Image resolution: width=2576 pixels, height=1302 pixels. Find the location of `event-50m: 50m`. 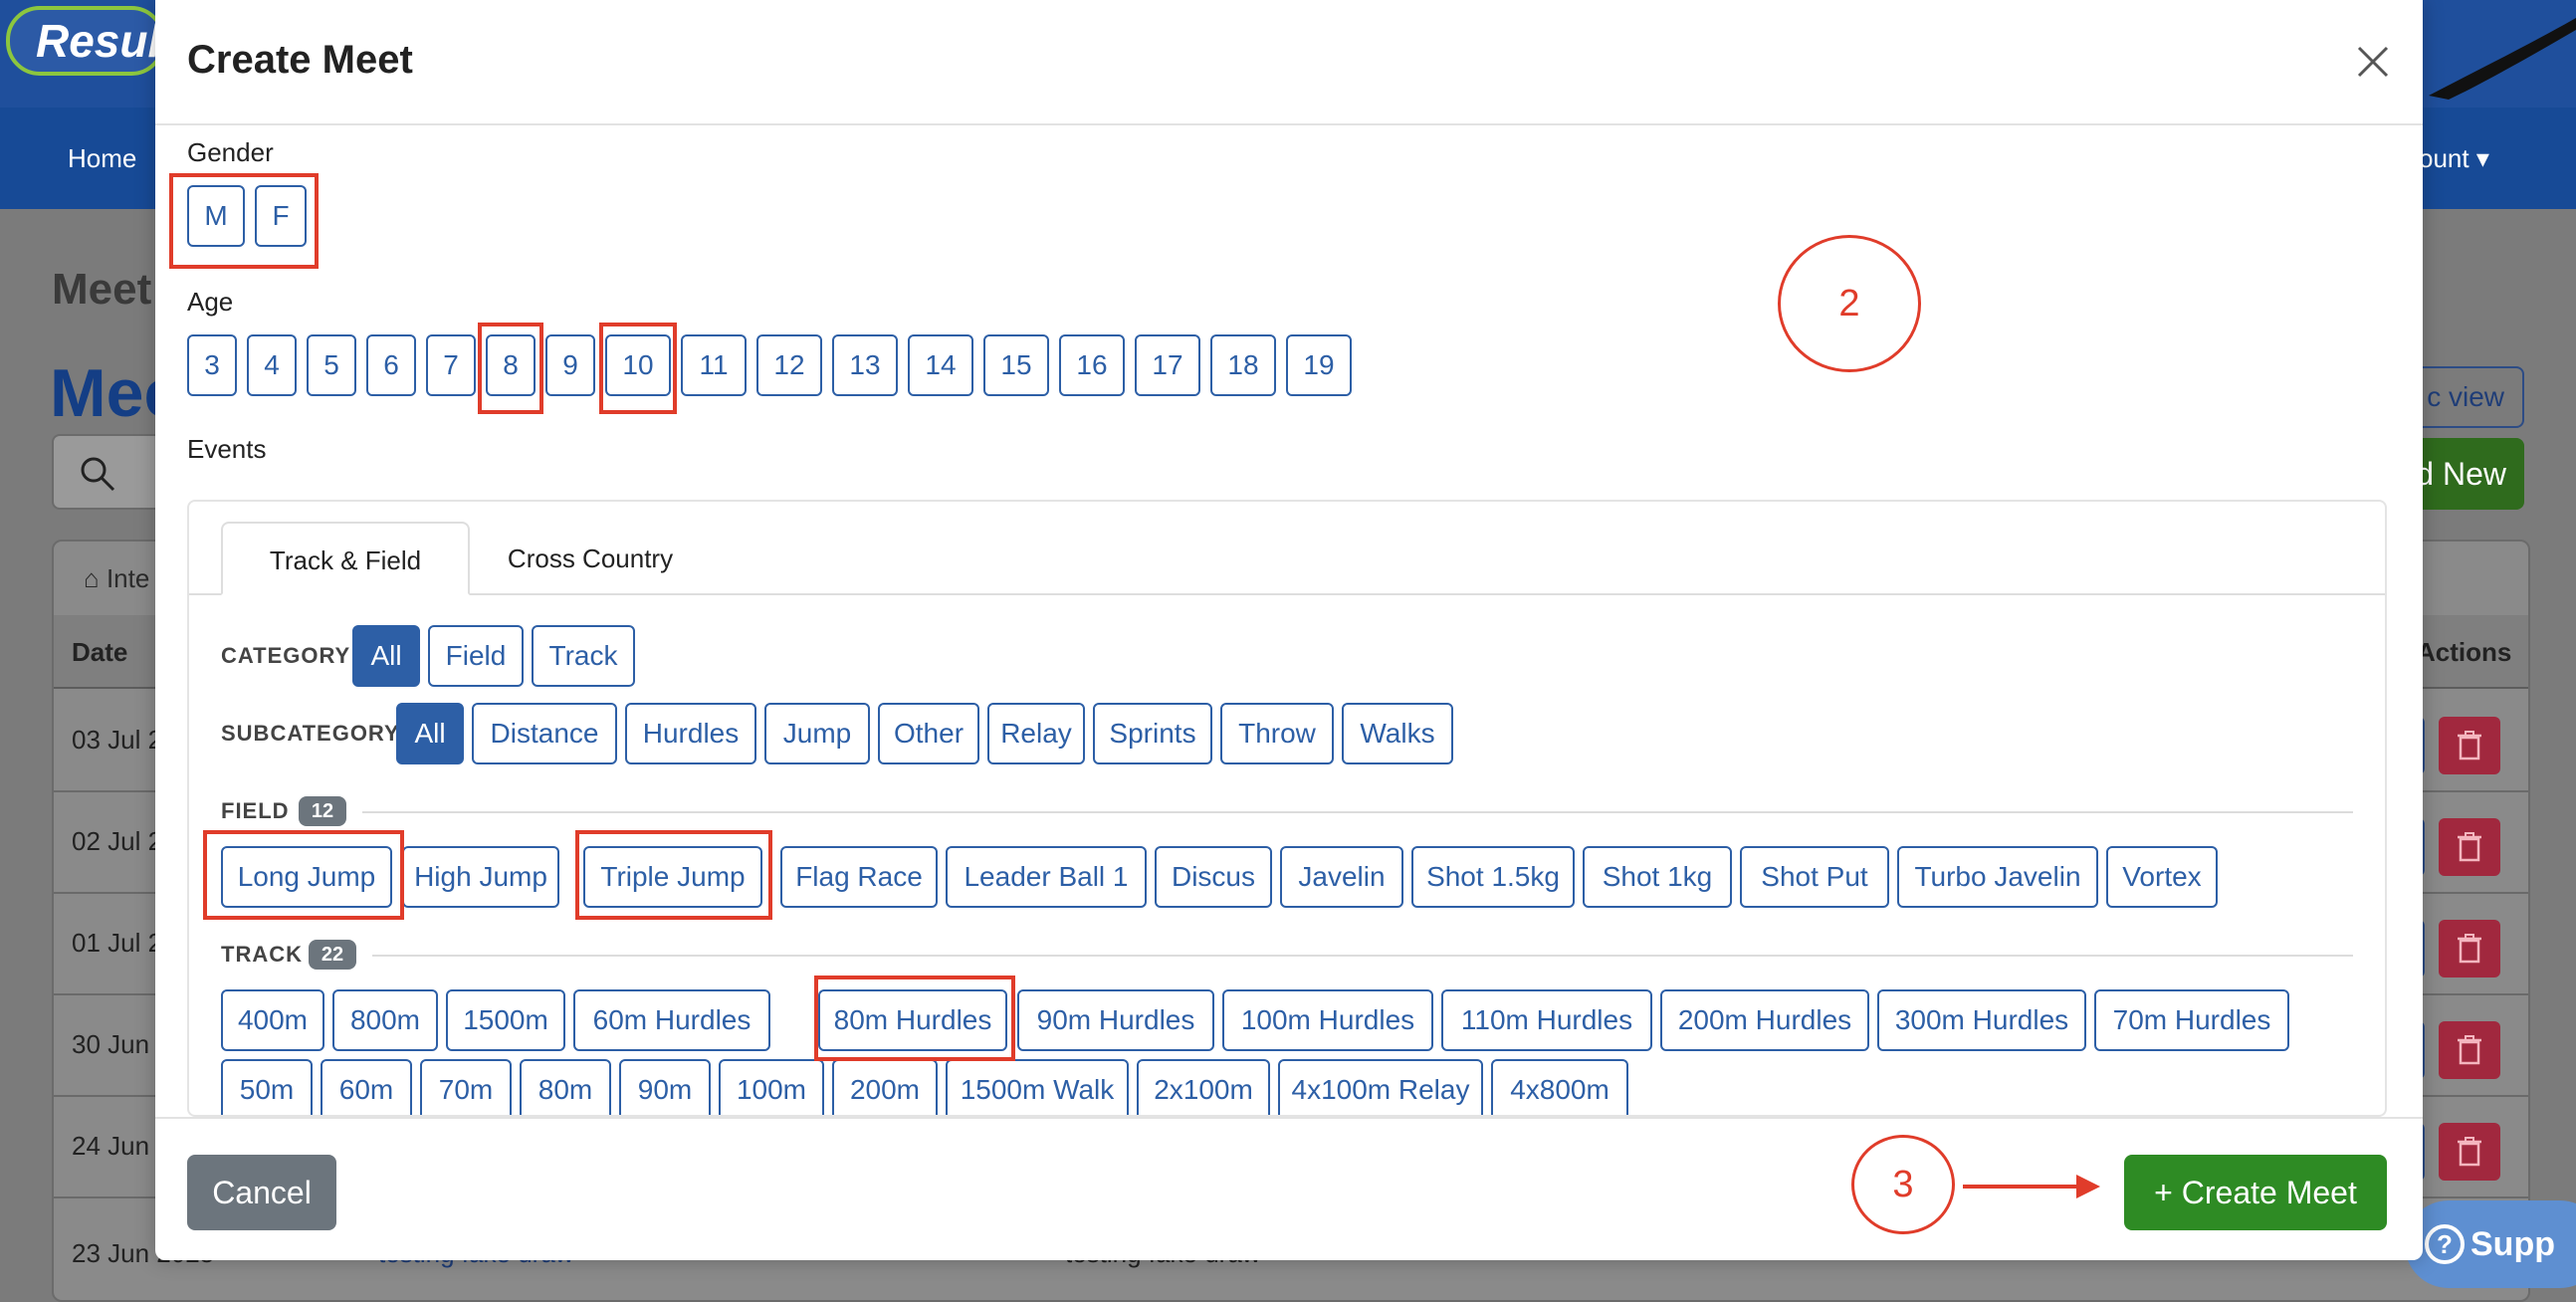

event-50m: 50m is located at coordinates (267, 1087).